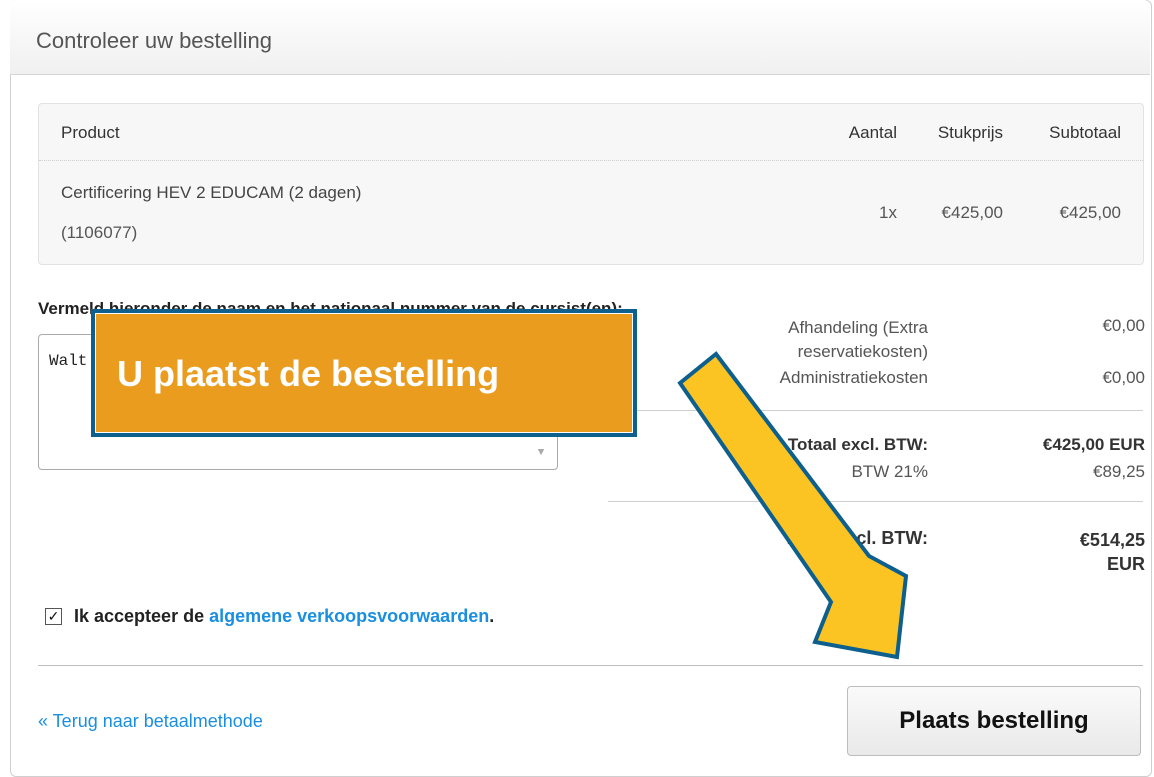 The width and height of the screenshot is (1154, 777). I want to click on arrow-annotation, so click(793, 505).